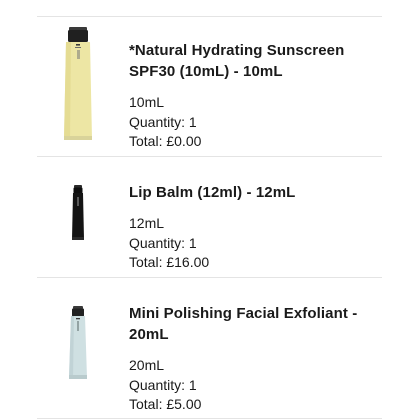 Image resolution: width=420 pixels, height=420 pixels. Describe the element at coordinates (147, 223) in the screenshot. I see `product-size: 12mL` at that location.